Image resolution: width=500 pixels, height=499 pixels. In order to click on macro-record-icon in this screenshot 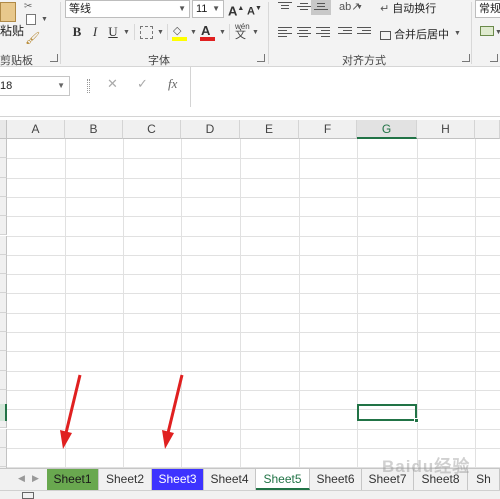, I will do `click(28, 495)`.